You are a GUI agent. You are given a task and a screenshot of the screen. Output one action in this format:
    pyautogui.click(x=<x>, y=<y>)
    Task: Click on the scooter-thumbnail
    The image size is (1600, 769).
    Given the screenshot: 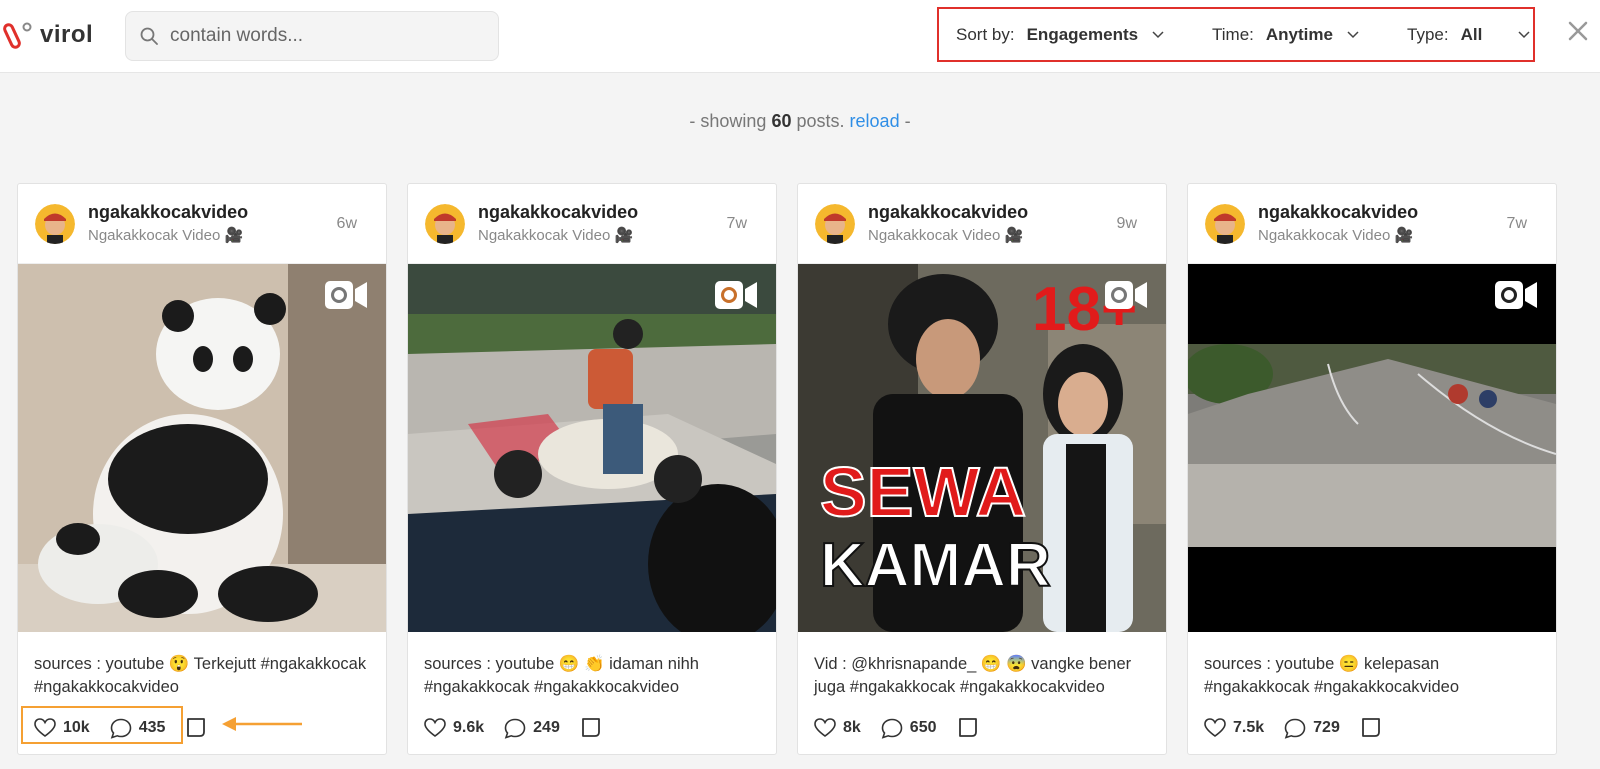 What is the action you would take?
    pyautogui.click(x=592, y=448)
    